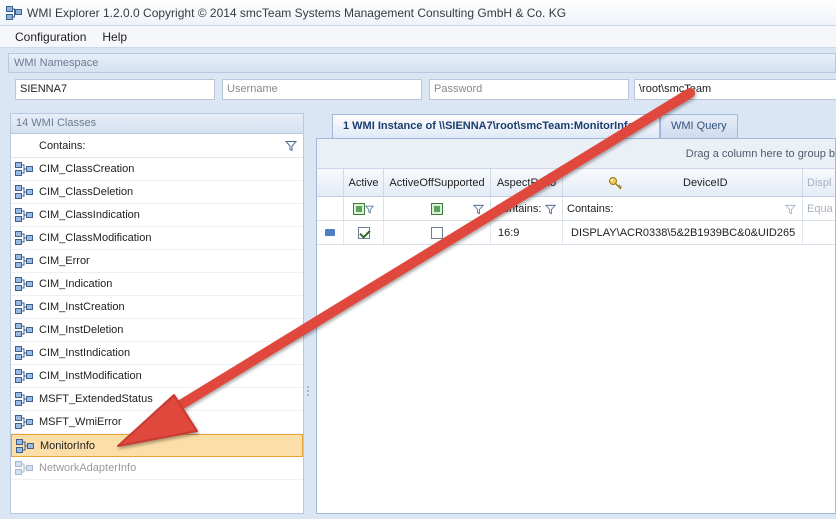 The width and height of the screenshot is (836, 519). I want to click on namespace-input: \root\smcTeam, so click(735, 89).